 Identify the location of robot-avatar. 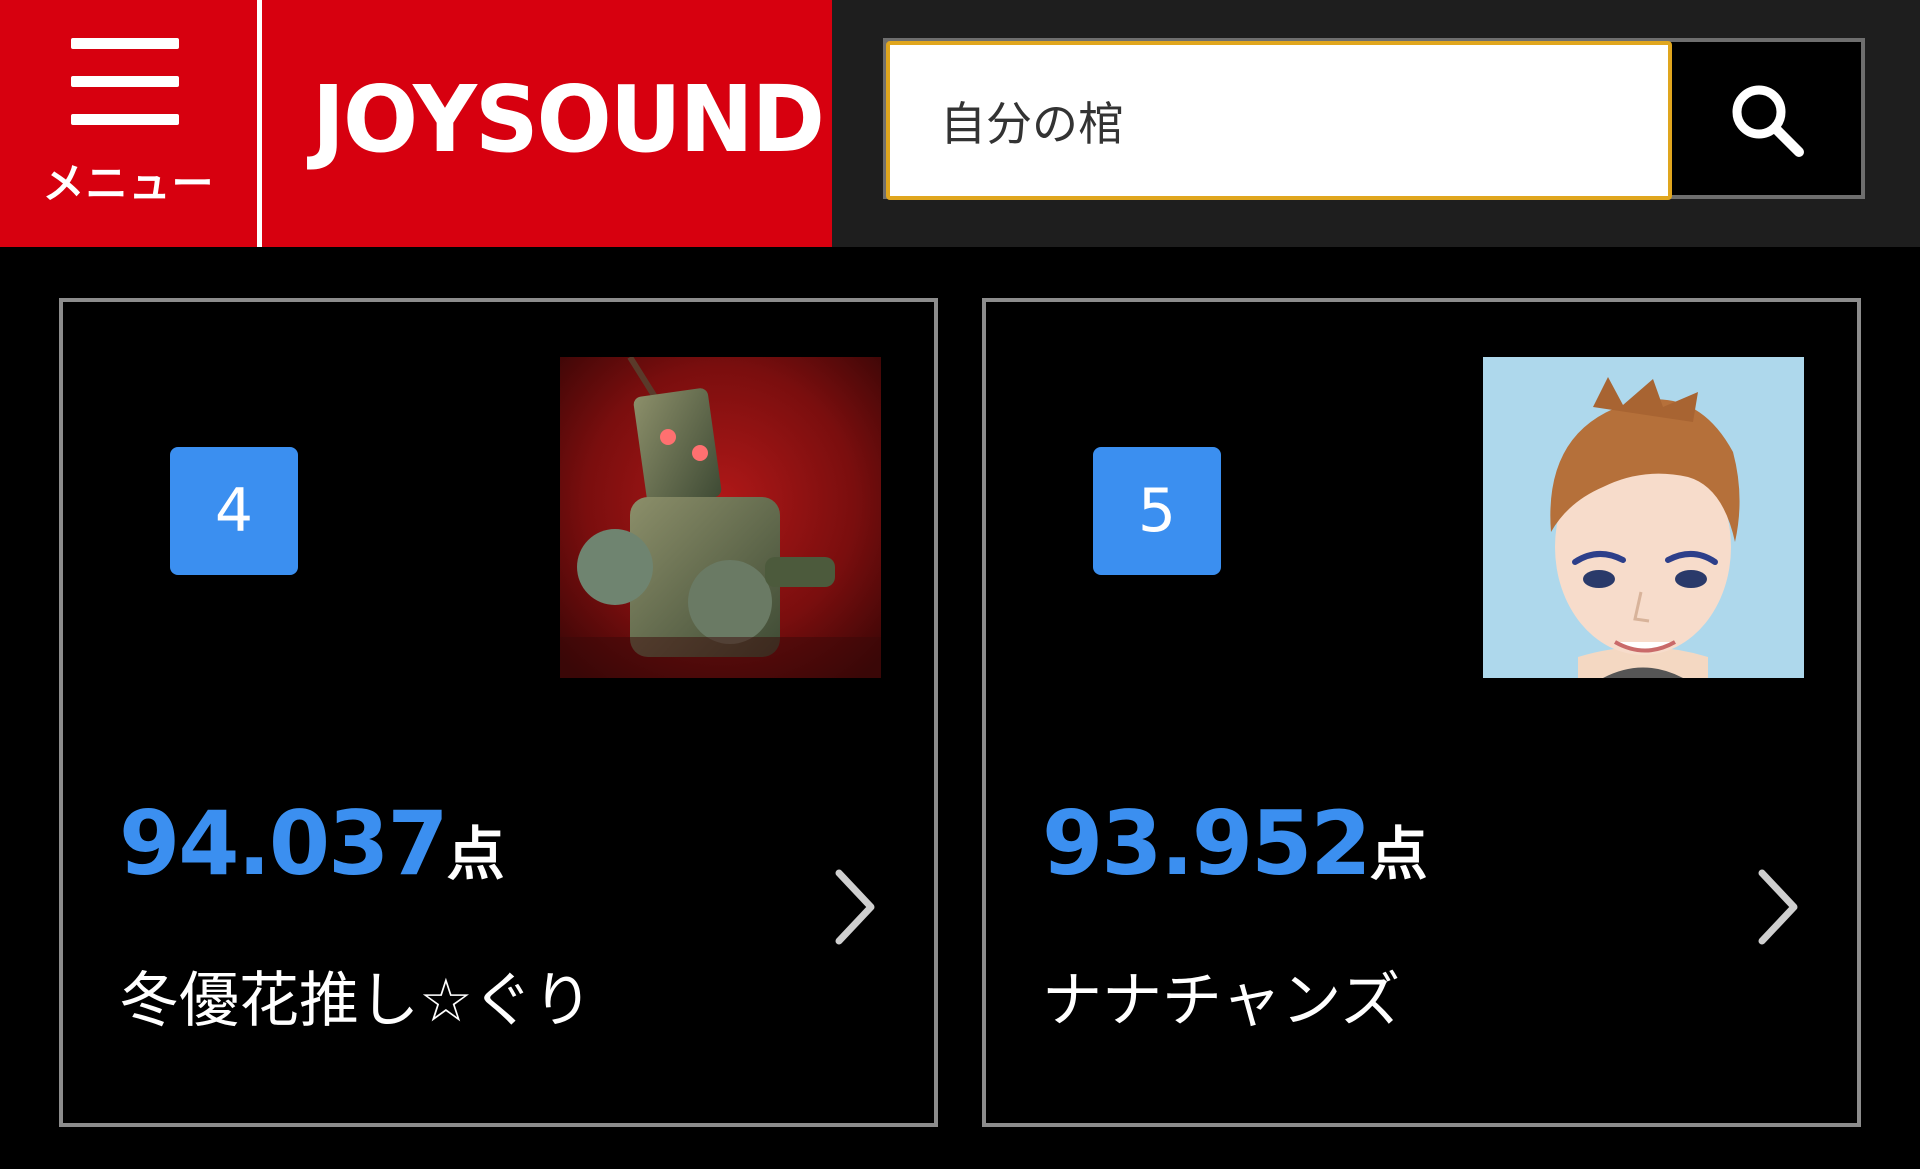
(720, 517).